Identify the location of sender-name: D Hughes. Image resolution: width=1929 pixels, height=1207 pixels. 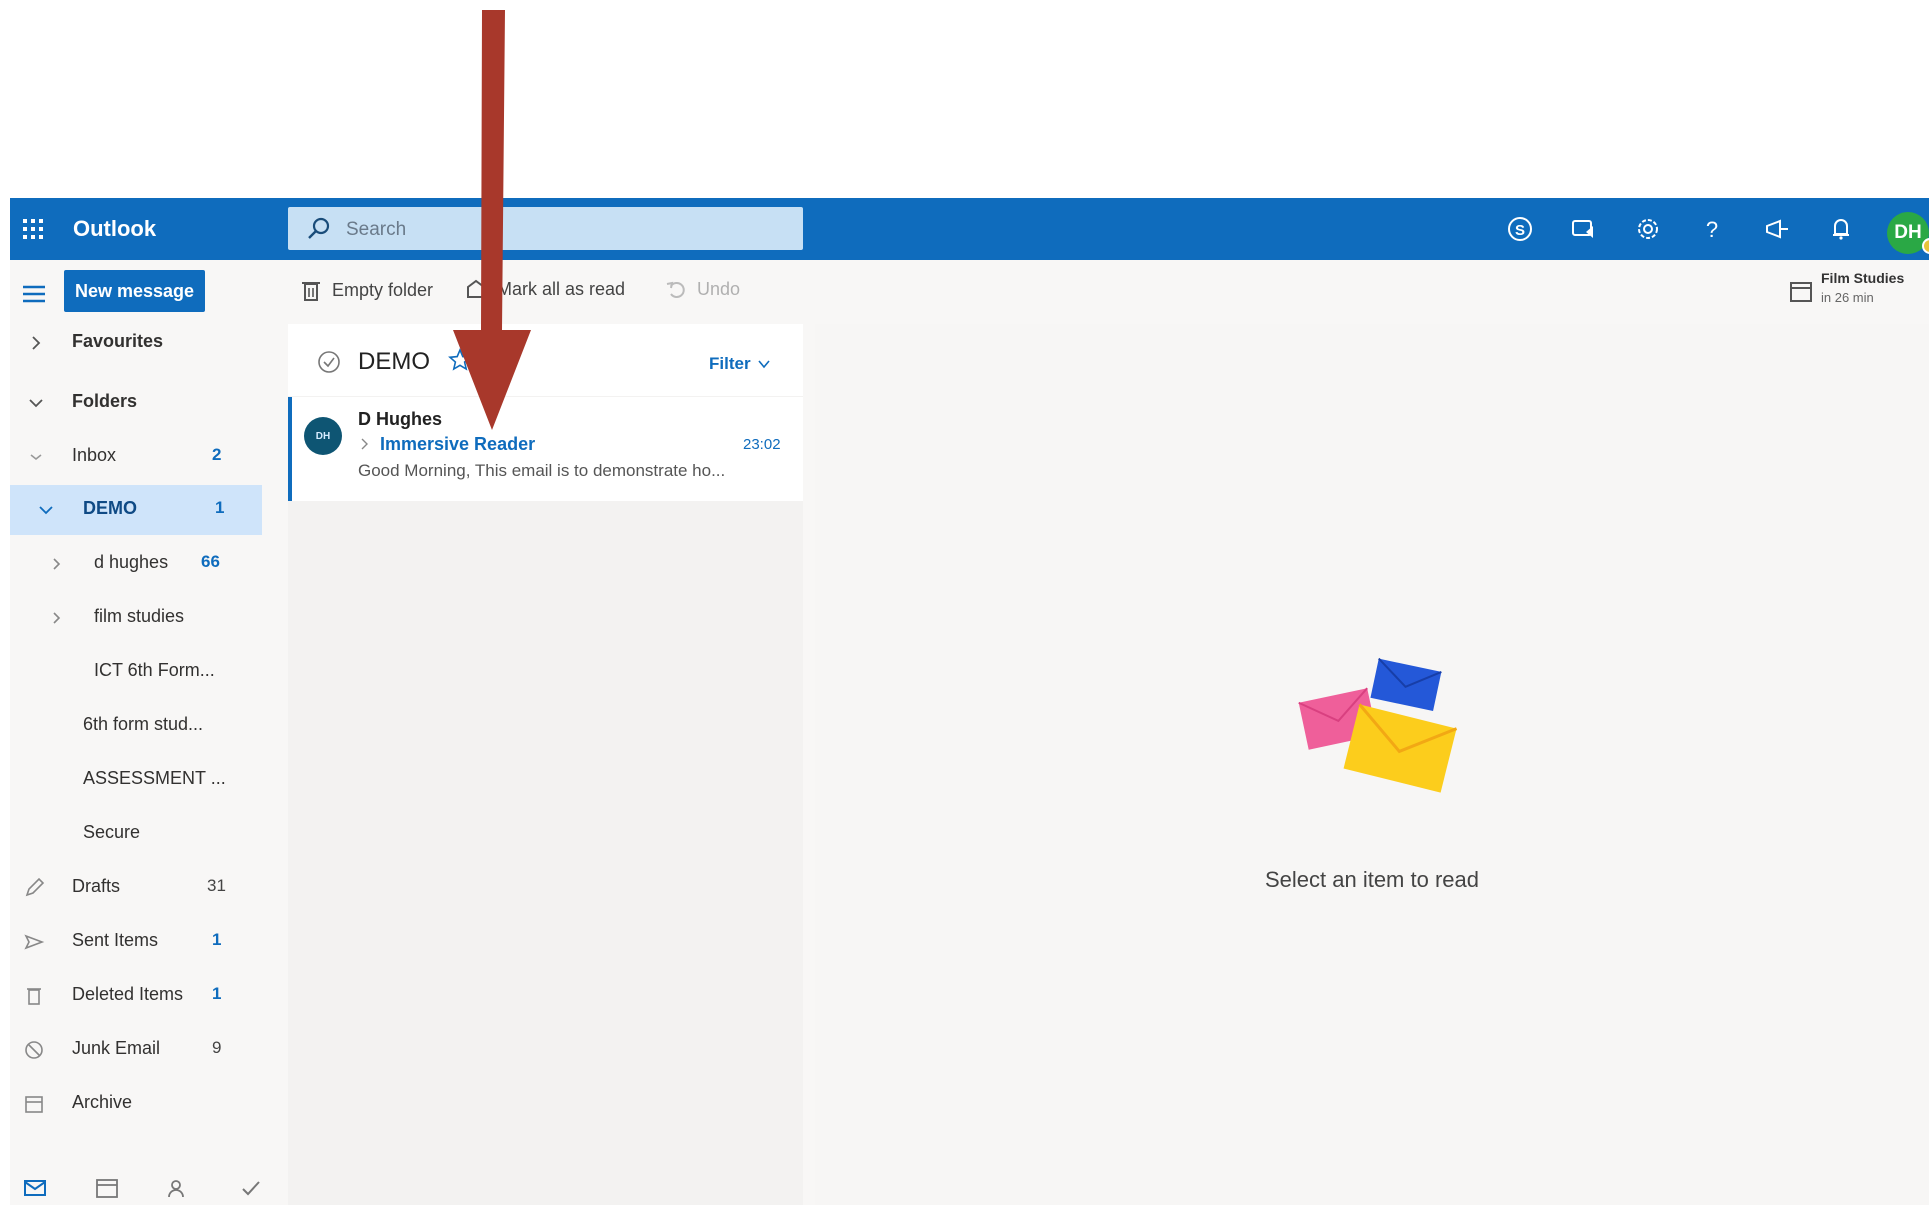
(400, 419).